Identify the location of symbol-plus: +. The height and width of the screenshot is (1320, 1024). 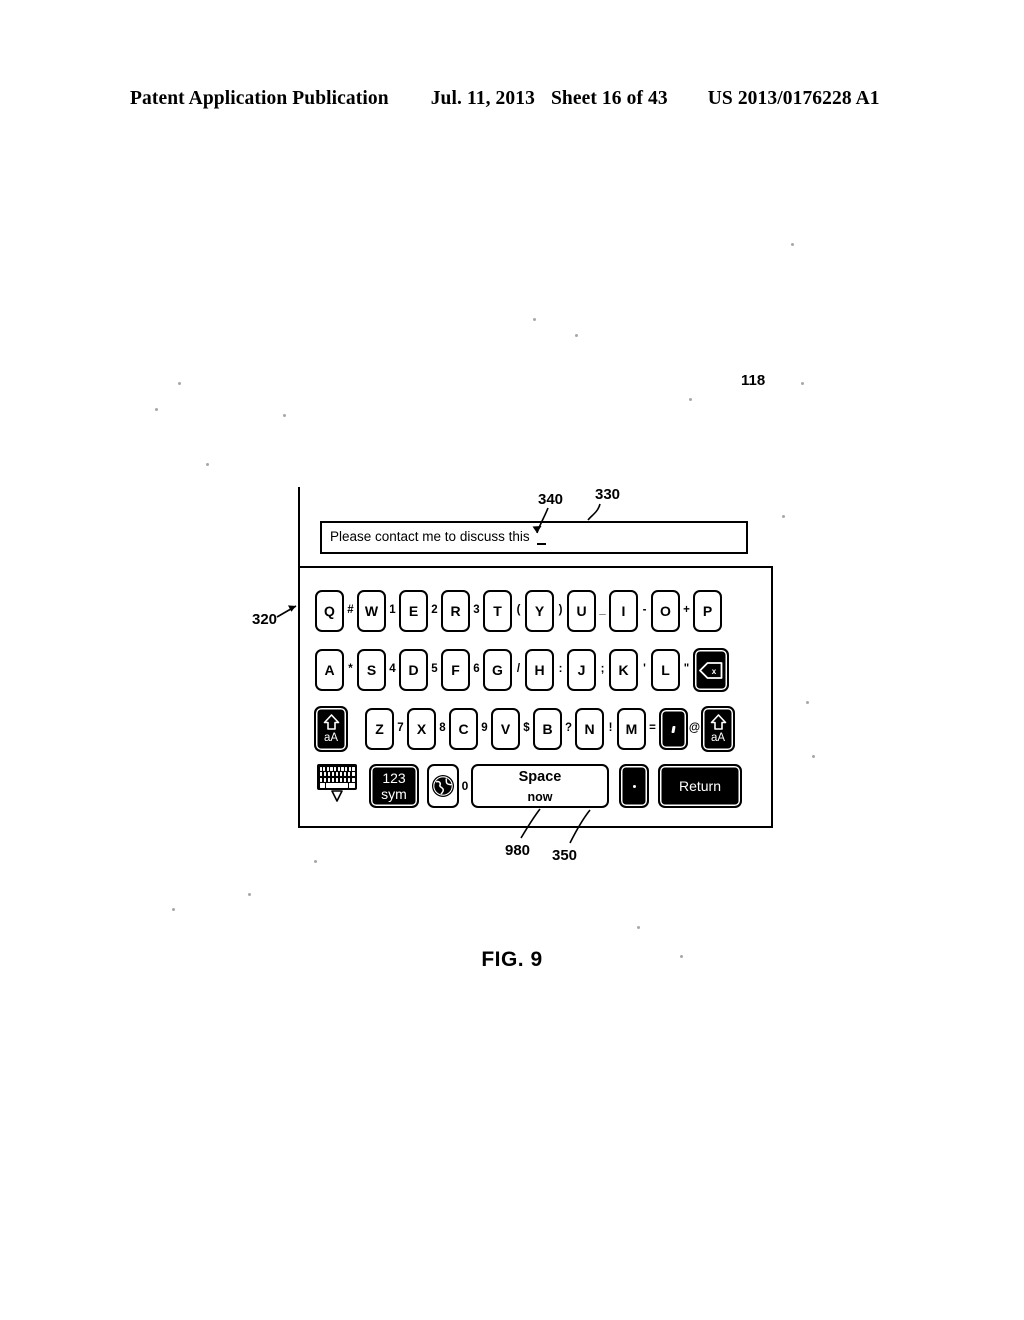
(686, 611).